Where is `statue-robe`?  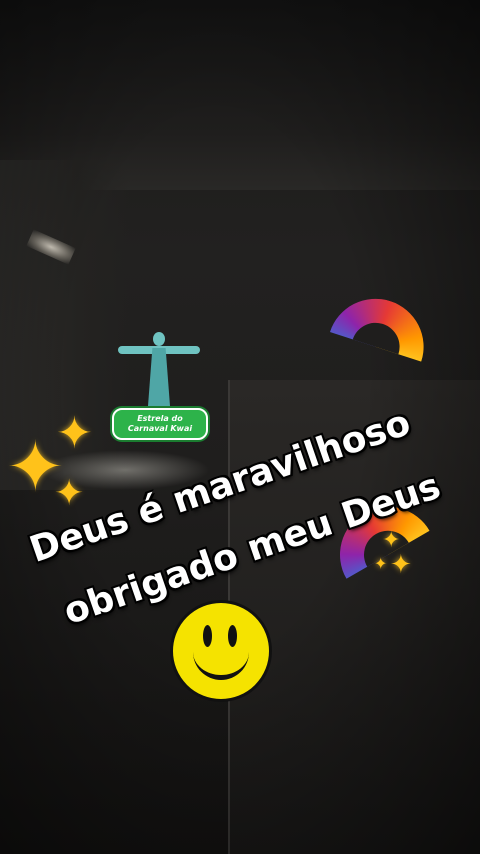
statue-robe is located at coordinates (159, 377).